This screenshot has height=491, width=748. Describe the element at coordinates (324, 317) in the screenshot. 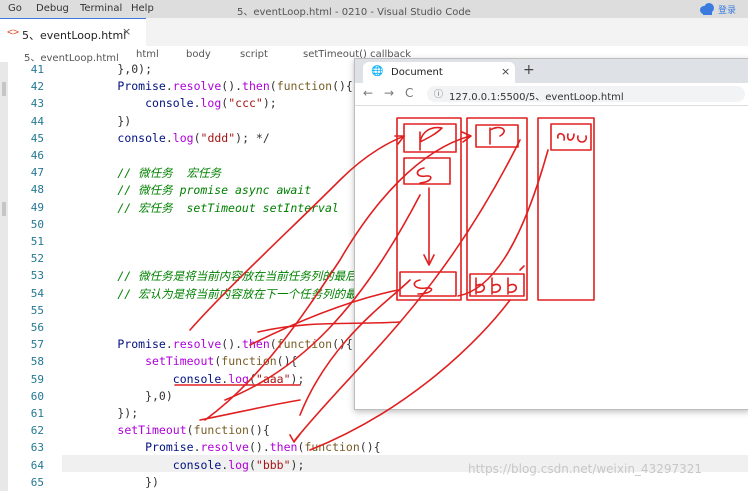

I see `arrow-s` at that location.